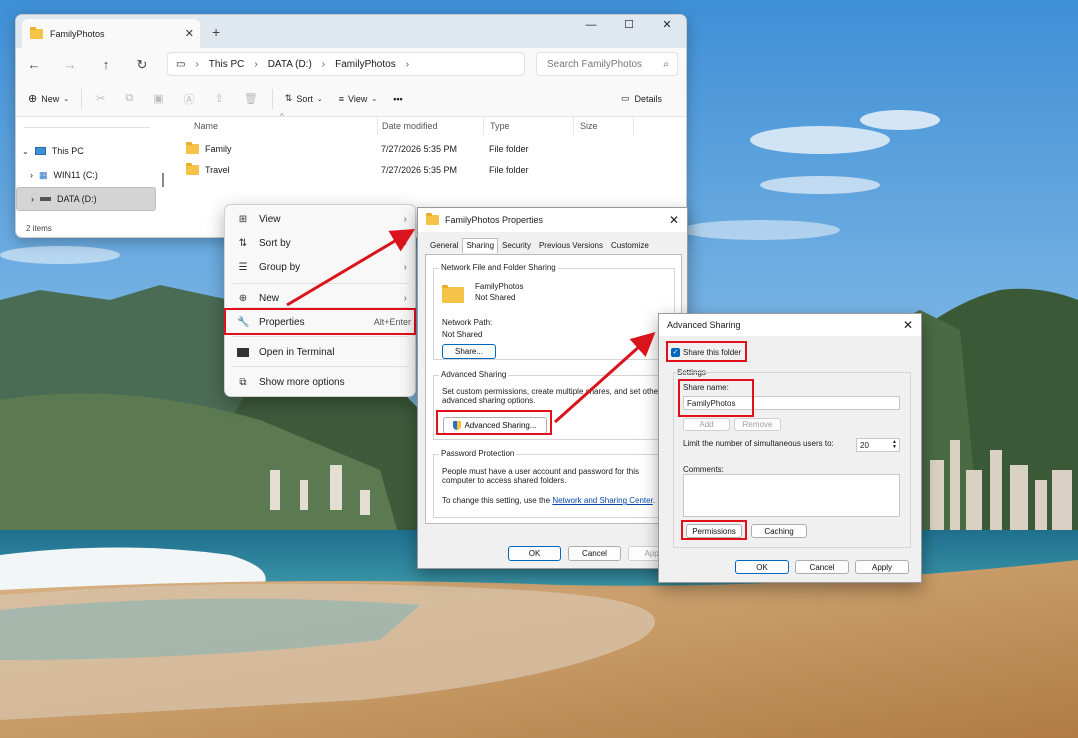 The width and height of the screenshot is (1078, 738). What do you see at coordinates (142, 65) in the screenshot?
I see `refresh-icon: ↻` at bounding box center [142, 65].